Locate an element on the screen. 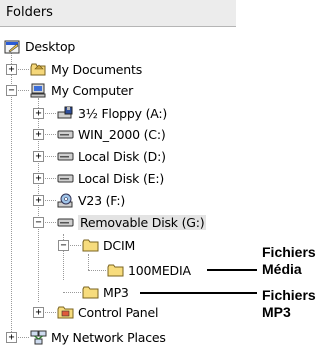  tree-item-label: Desktop is located at coordinates (50, 46).